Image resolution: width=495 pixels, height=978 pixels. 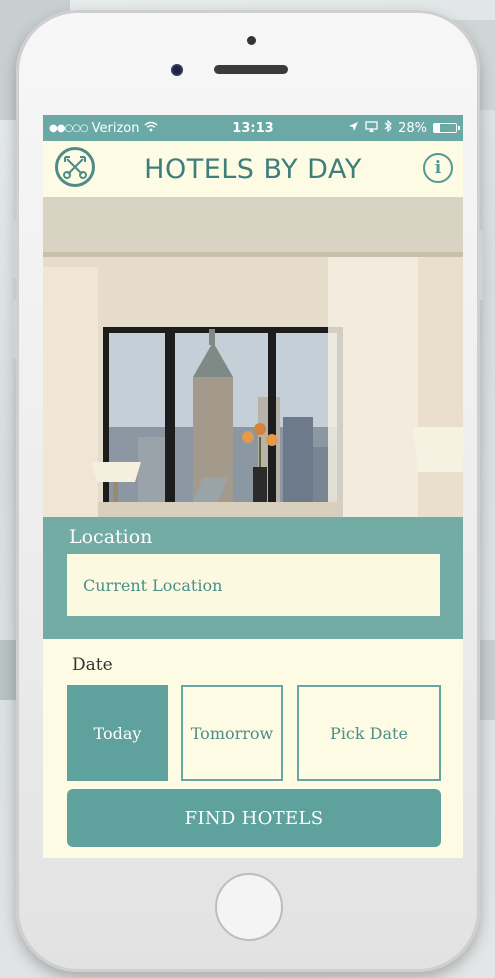 What do you see at coordinates (232, 733) in the screenshot?
I see `date-option-tomorrow: Tomorrow` at bounding box center [232, 733].